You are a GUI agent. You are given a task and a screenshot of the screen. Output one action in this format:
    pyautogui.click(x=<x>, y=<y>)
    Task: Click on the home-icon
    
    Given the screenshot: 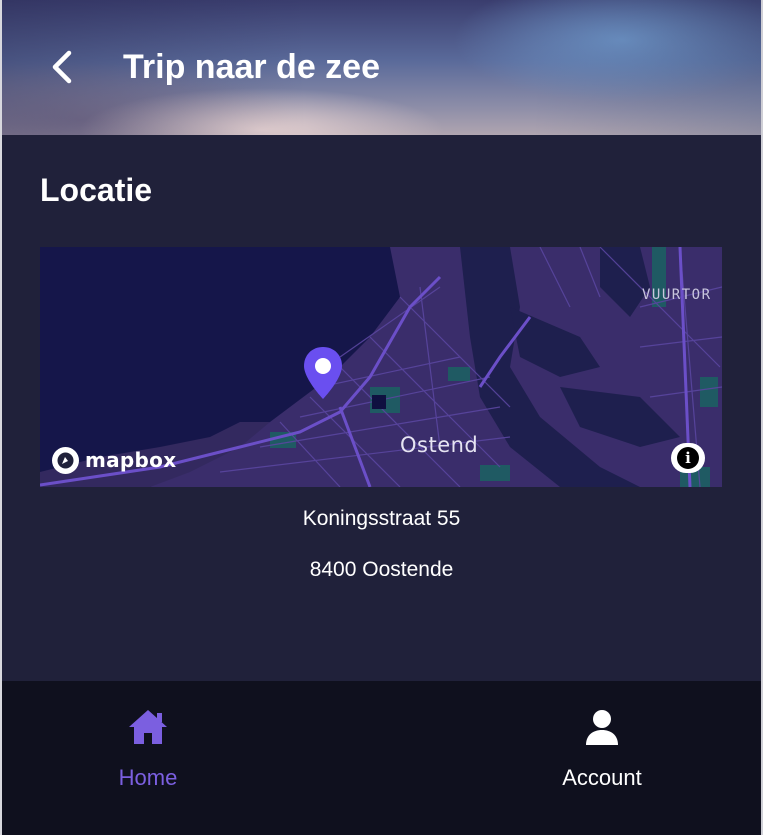 What is the action you would take?
    pyautogui.click(x=148, y=727)
    